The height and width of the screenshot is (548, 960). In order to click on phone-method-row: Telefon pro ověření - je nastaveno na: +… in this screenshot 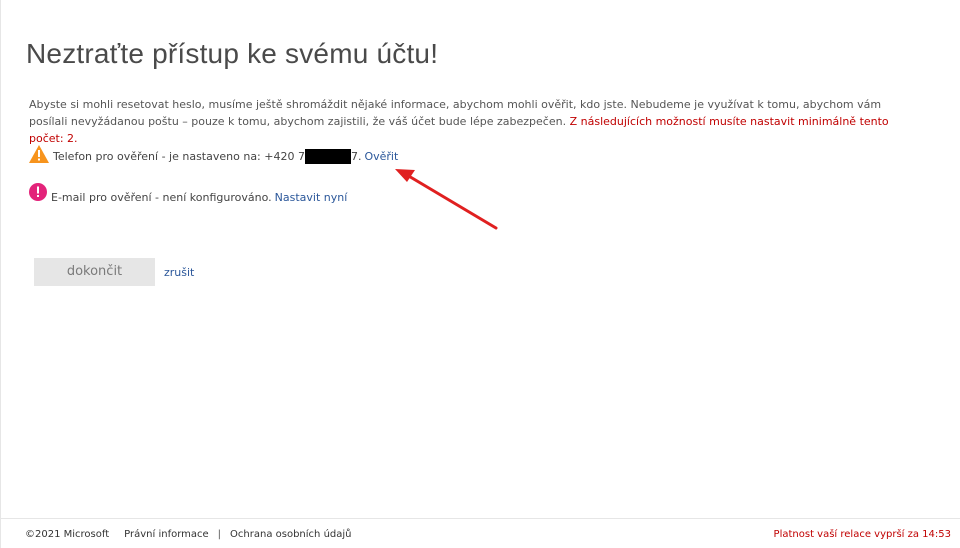, I will do `click(213, 155)`.